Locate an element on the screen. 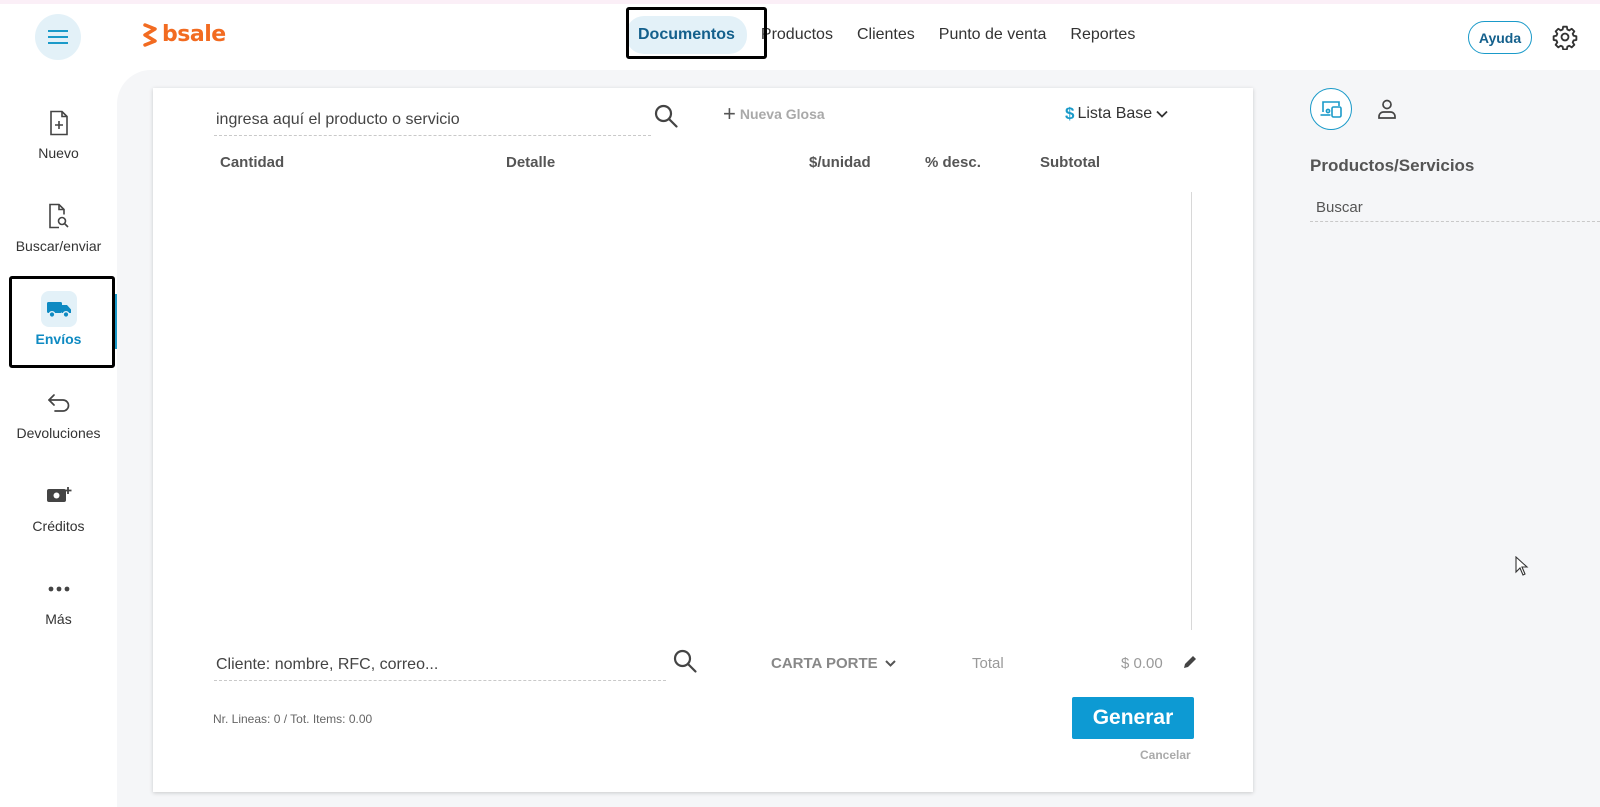  total-value: $ 0.00 is located at coordinates (1142, 663).